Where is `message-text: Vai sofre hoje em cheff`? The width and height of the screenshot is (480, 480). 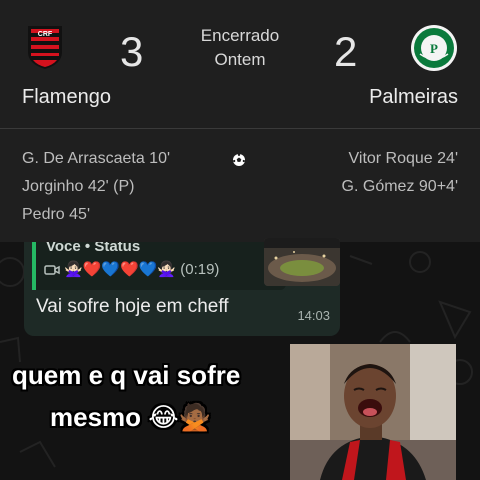
message-text: Vai sofre hoje em cheff is located at coordinates (132, 306).